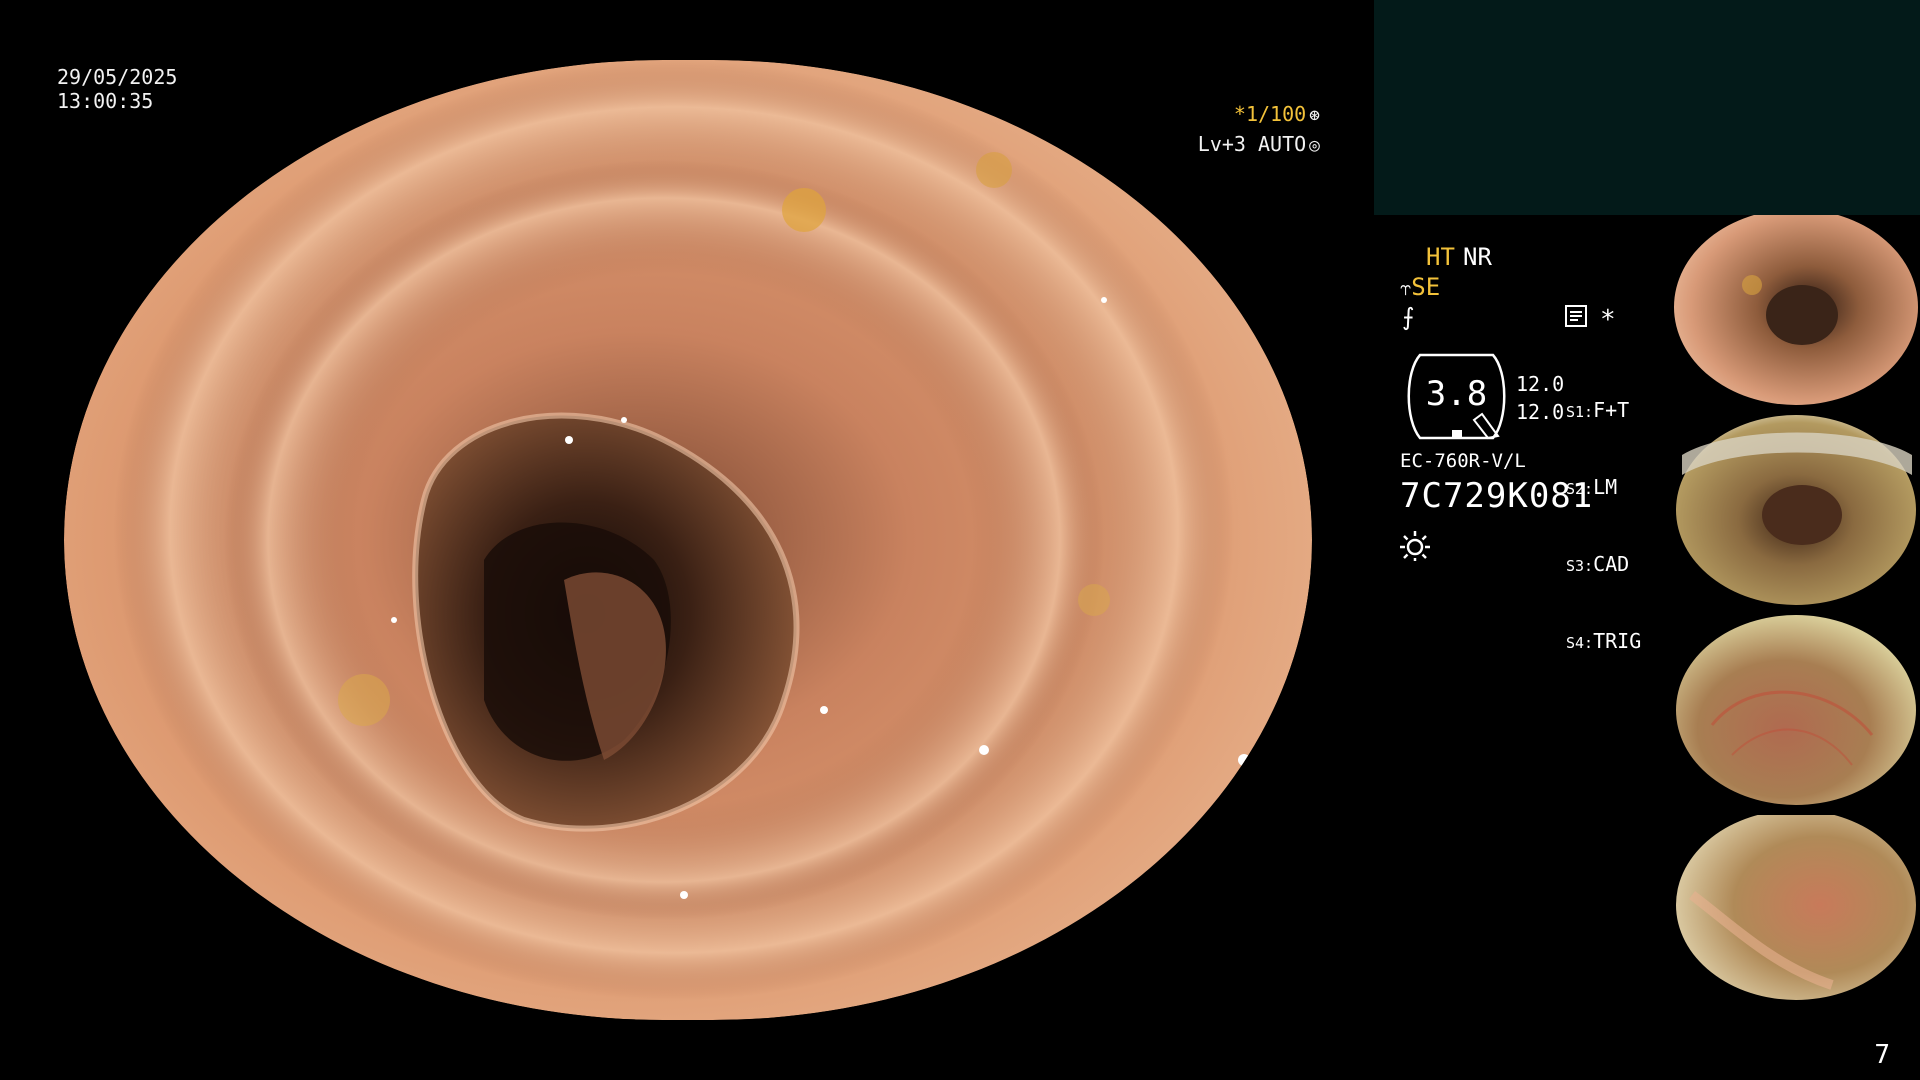  I want to click on level-readout: 12.0 12.0, so click(1540, 398).